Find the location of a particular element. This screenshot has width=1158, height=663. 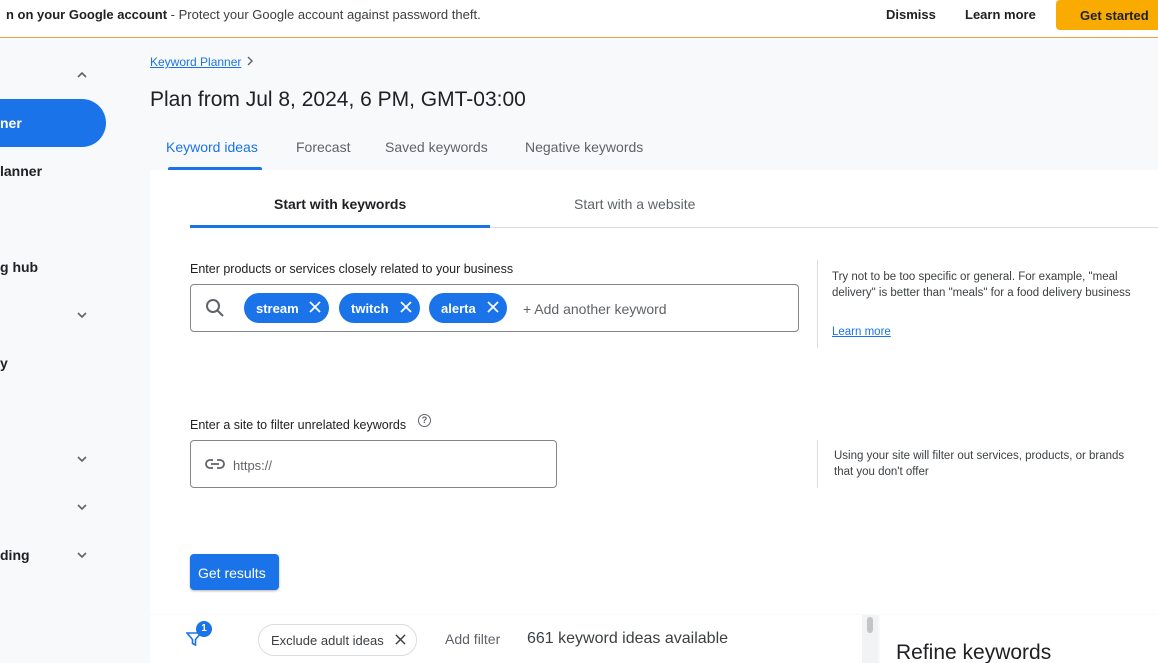

tab-negative-keywords: Negative keywords is located at coordinates (584, 147).